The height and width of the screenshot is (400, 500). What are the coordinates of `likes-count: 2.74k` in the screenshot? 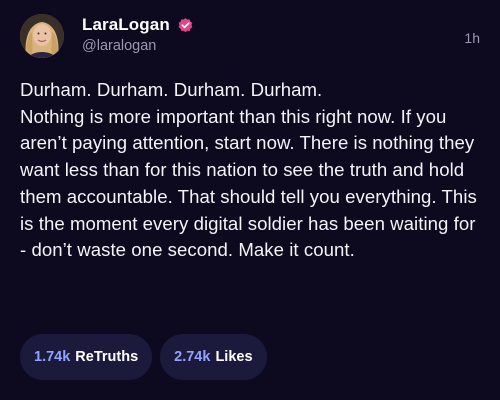 It's located at (192, 357).